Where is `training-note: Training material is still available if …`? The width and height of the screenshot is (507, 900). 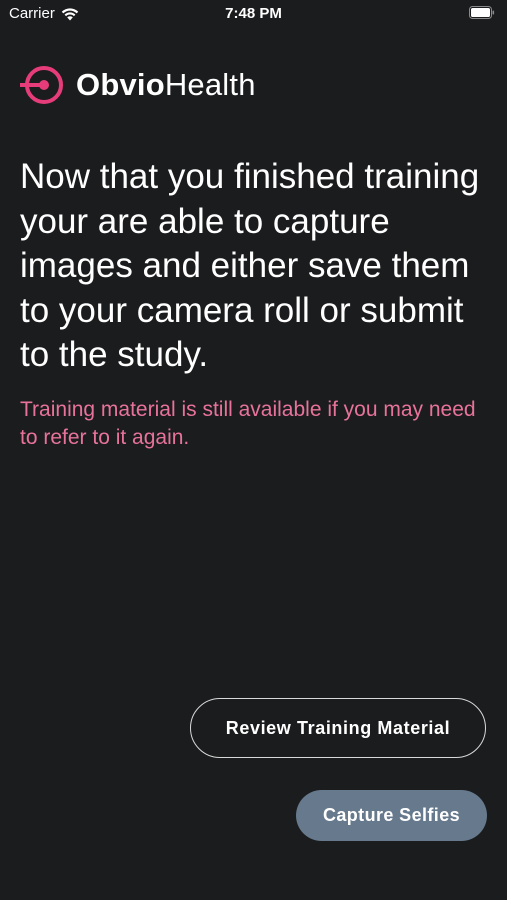
training-note: Training material is still available if … is located at coordinates (248, 423).